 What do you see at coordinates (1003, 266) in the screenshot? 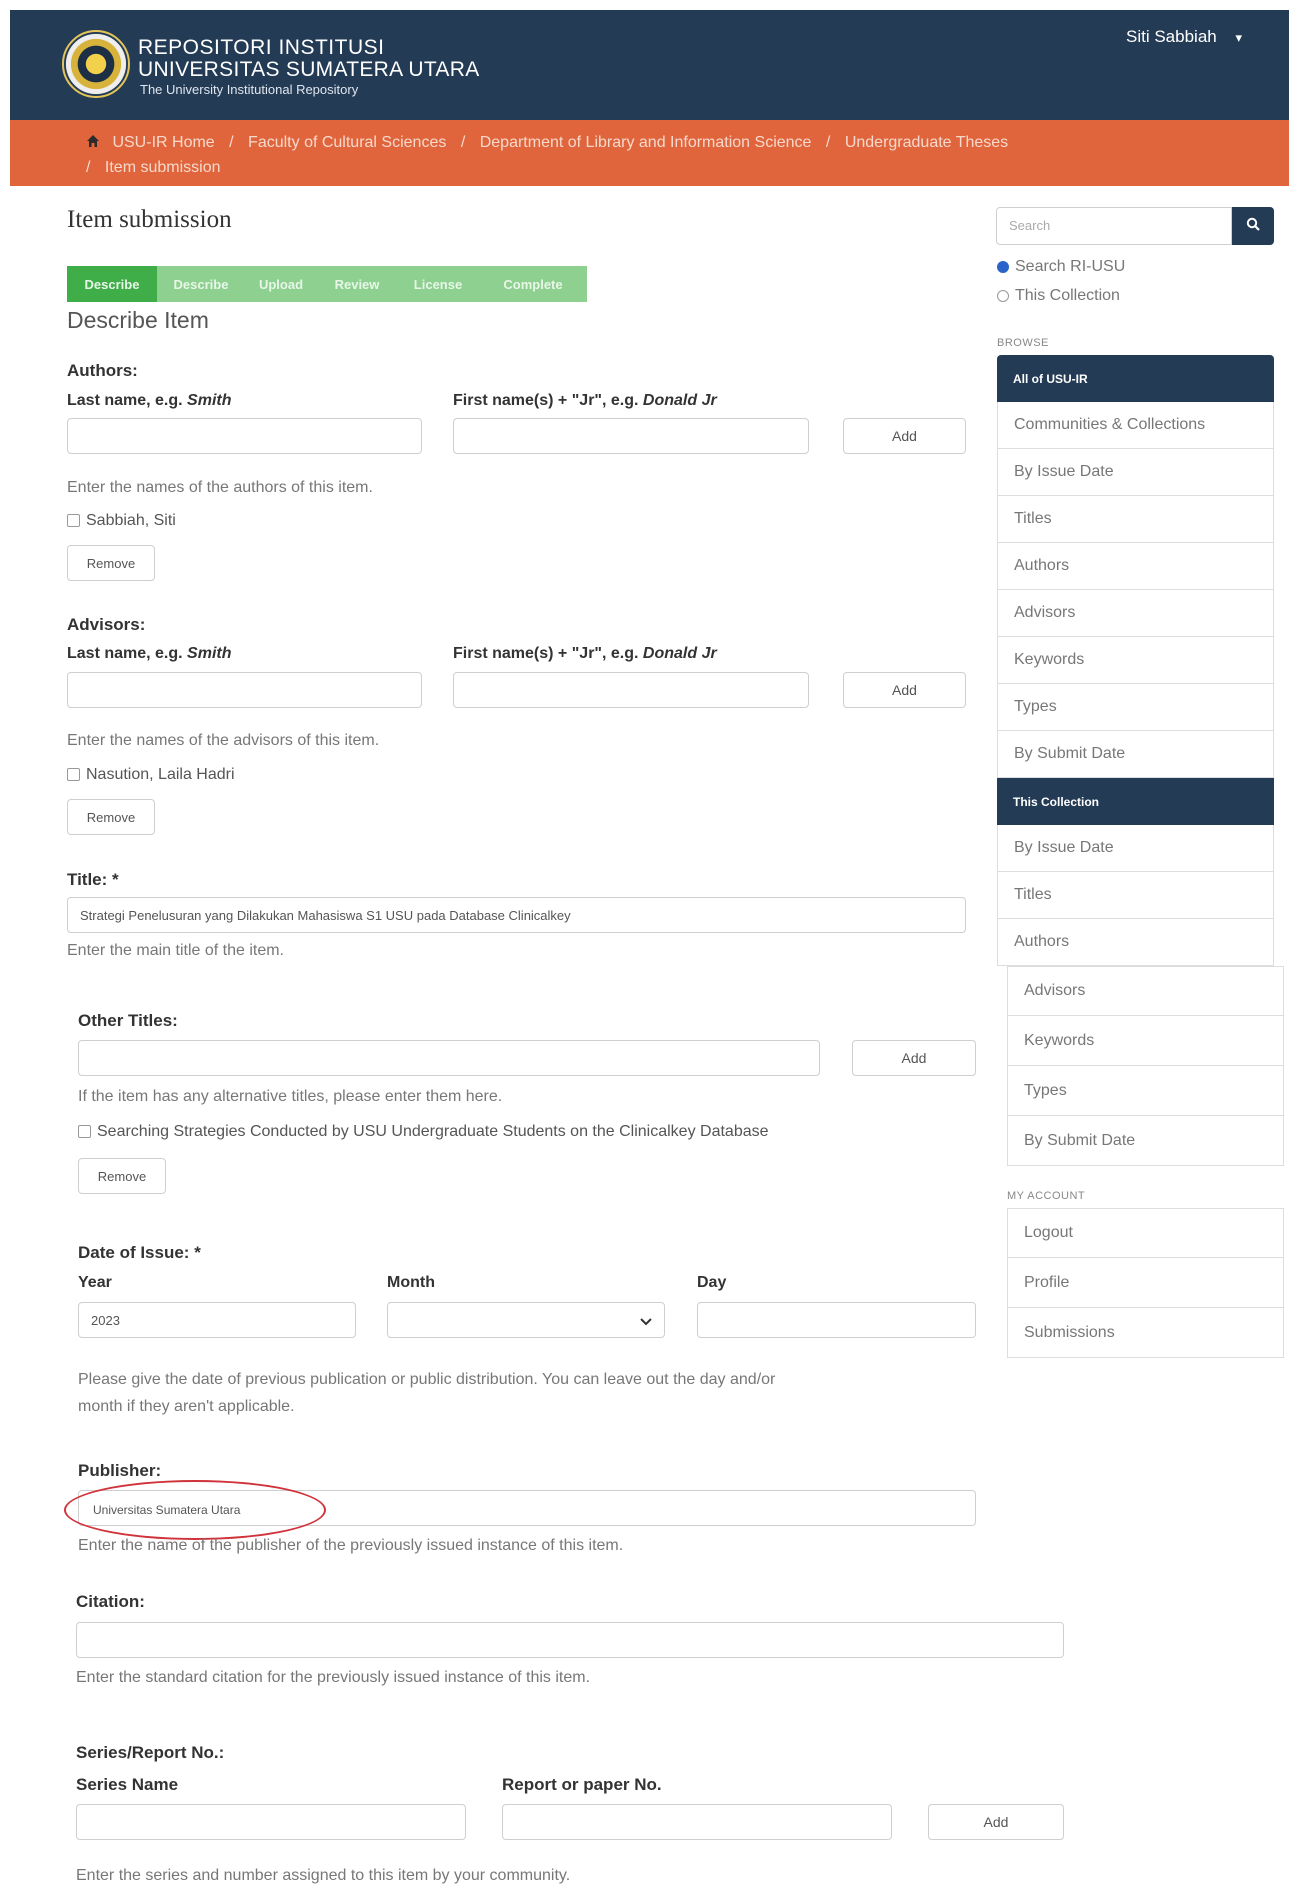
I see `scope-all-radio` at bounding box center [1003, 266].